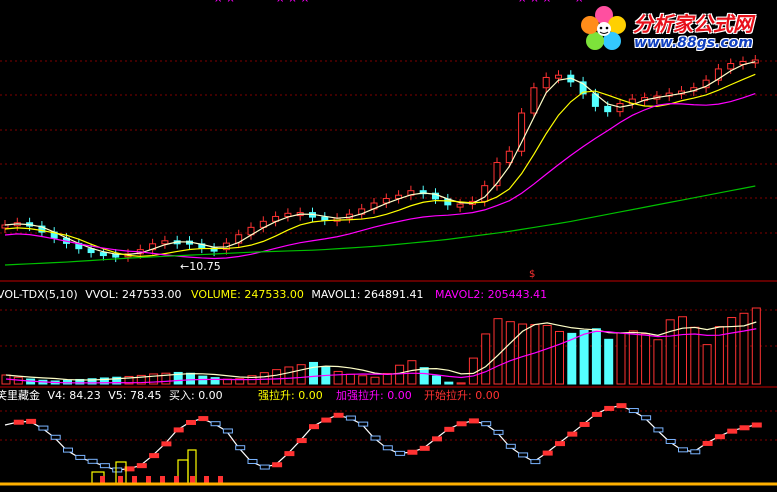 The height and width of the screenshot is (492, 777). Describe the element at coordinates (181, 395) in the screenshot. I see `buy-label: 买入:` at that location.